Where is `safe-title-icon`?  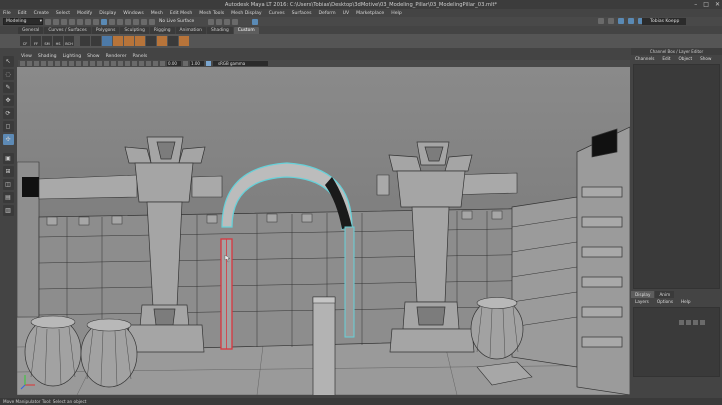
safe-title-icon is located at coordinates (85, 63).